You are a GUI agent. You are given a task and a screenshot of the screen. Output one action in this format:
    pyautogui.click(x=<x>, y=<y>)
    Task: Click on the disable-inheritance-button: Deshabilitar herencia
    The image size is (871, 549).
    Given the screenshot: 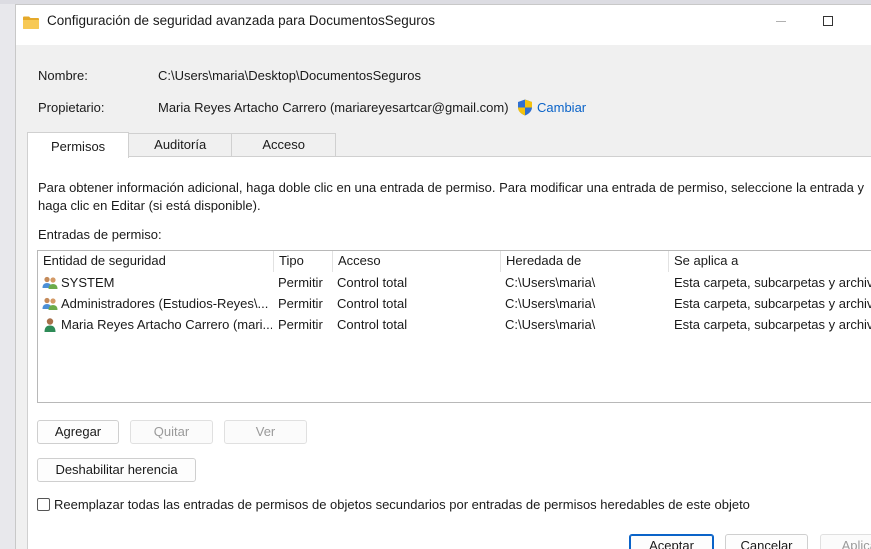 What is the action you would take?
    pyautogui.click(x=116, y=470)
    